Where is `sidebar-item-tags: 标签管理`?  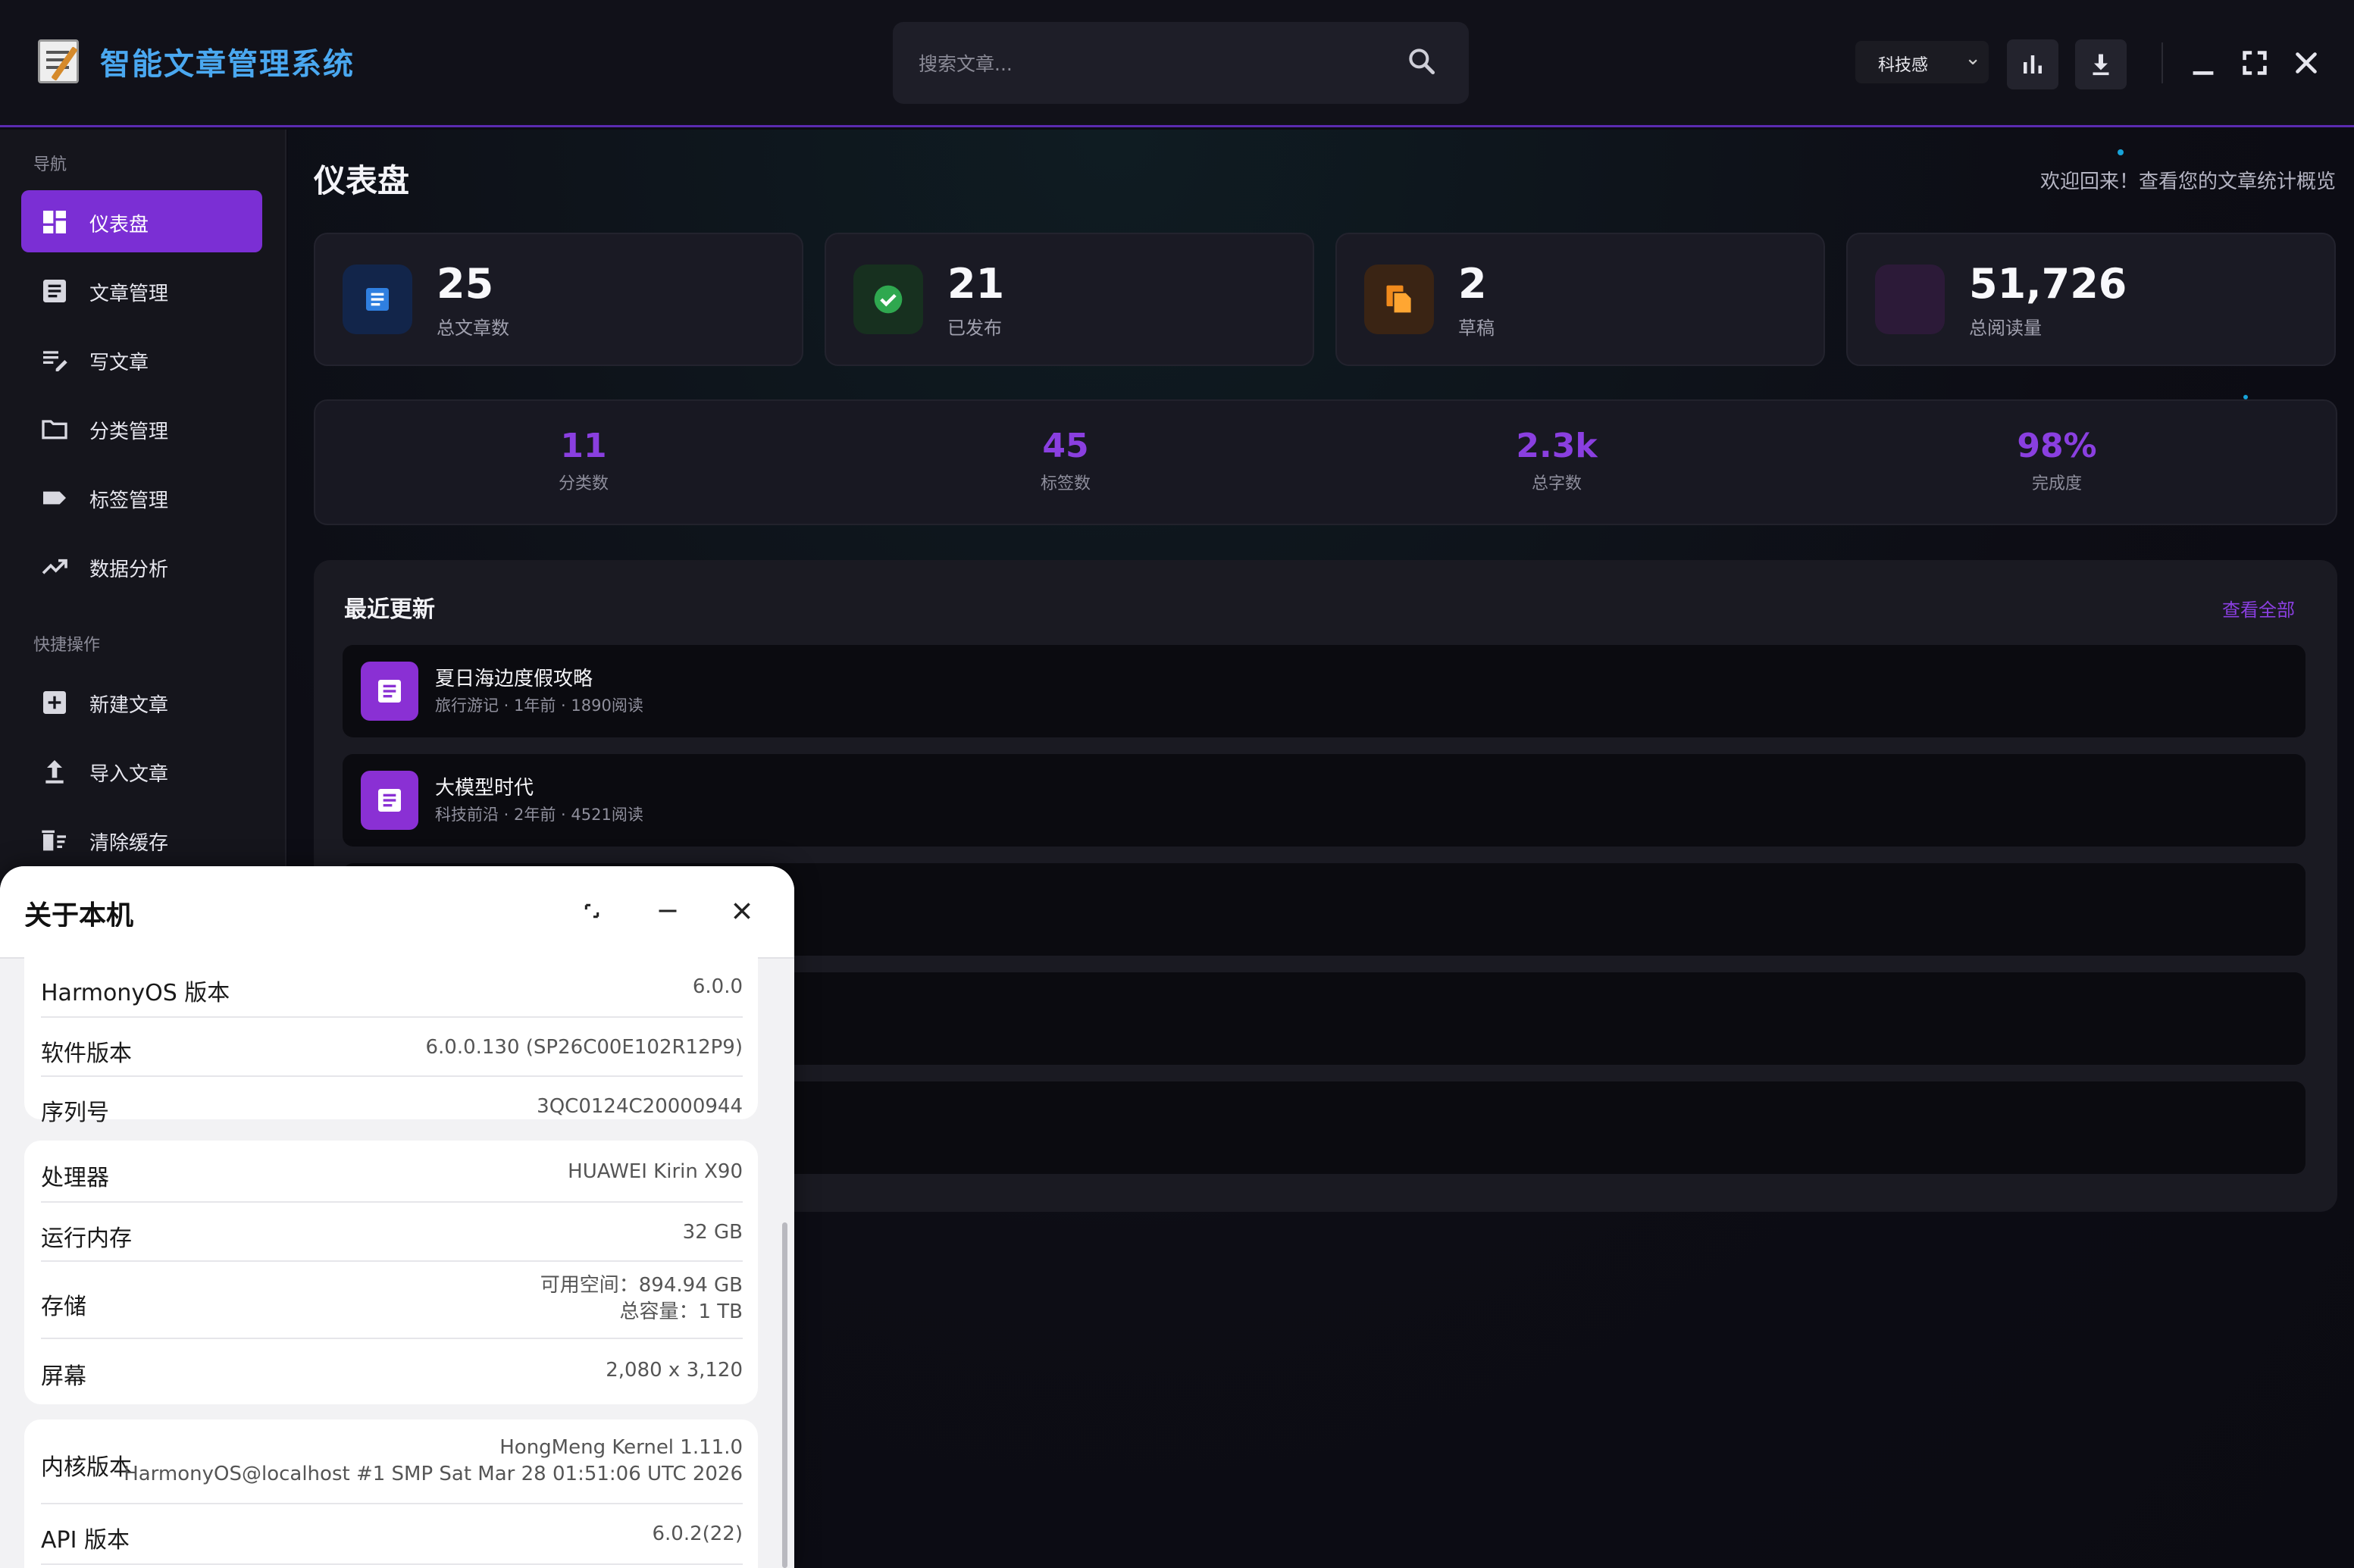
sidebar-item-tags: 标签管理 is located at coordinates (142, 497).